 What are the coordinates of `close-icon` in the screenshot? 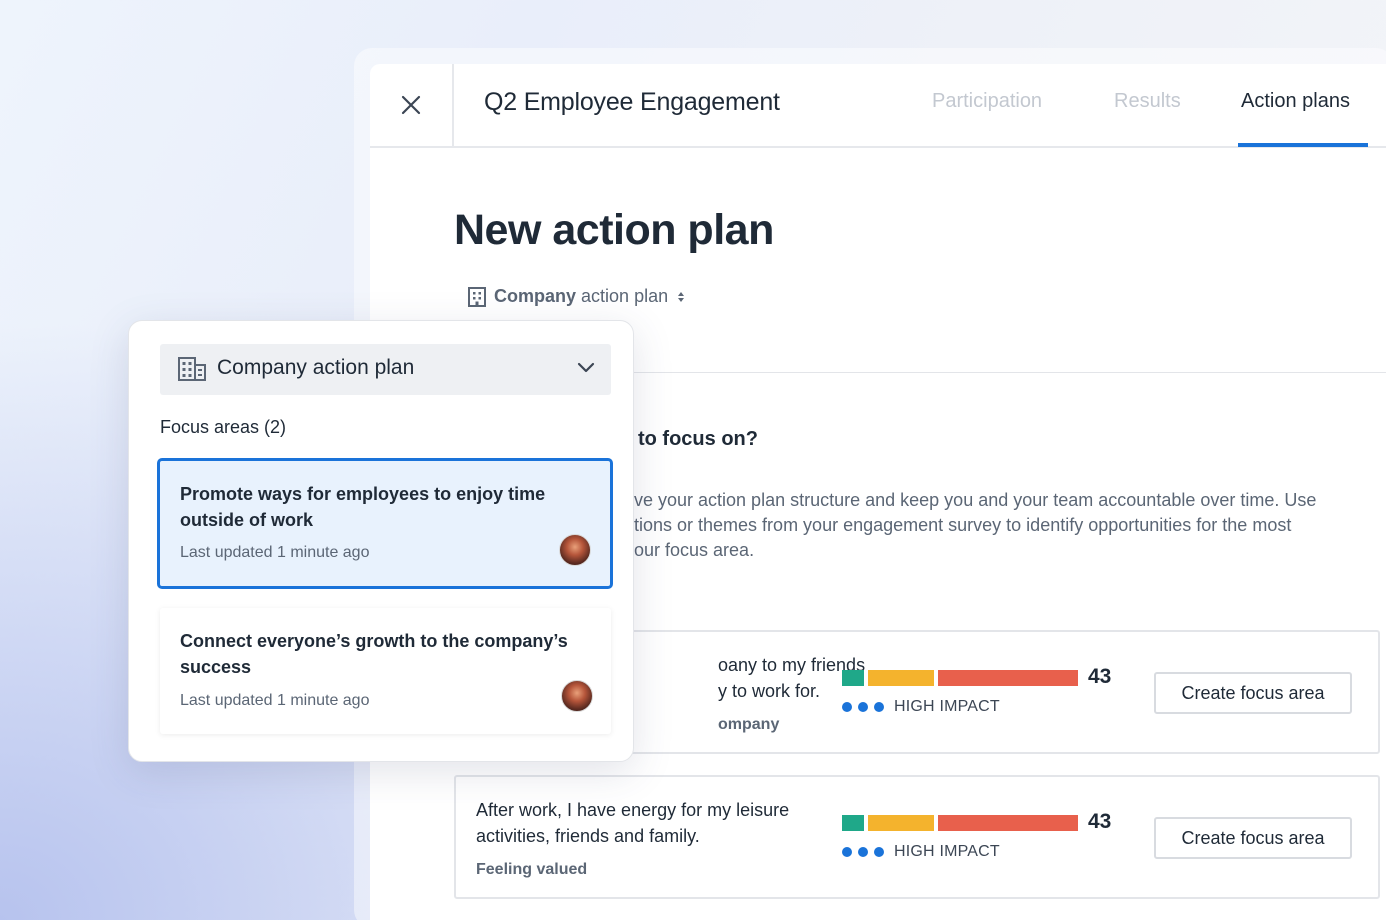 It's located at (411, 105).